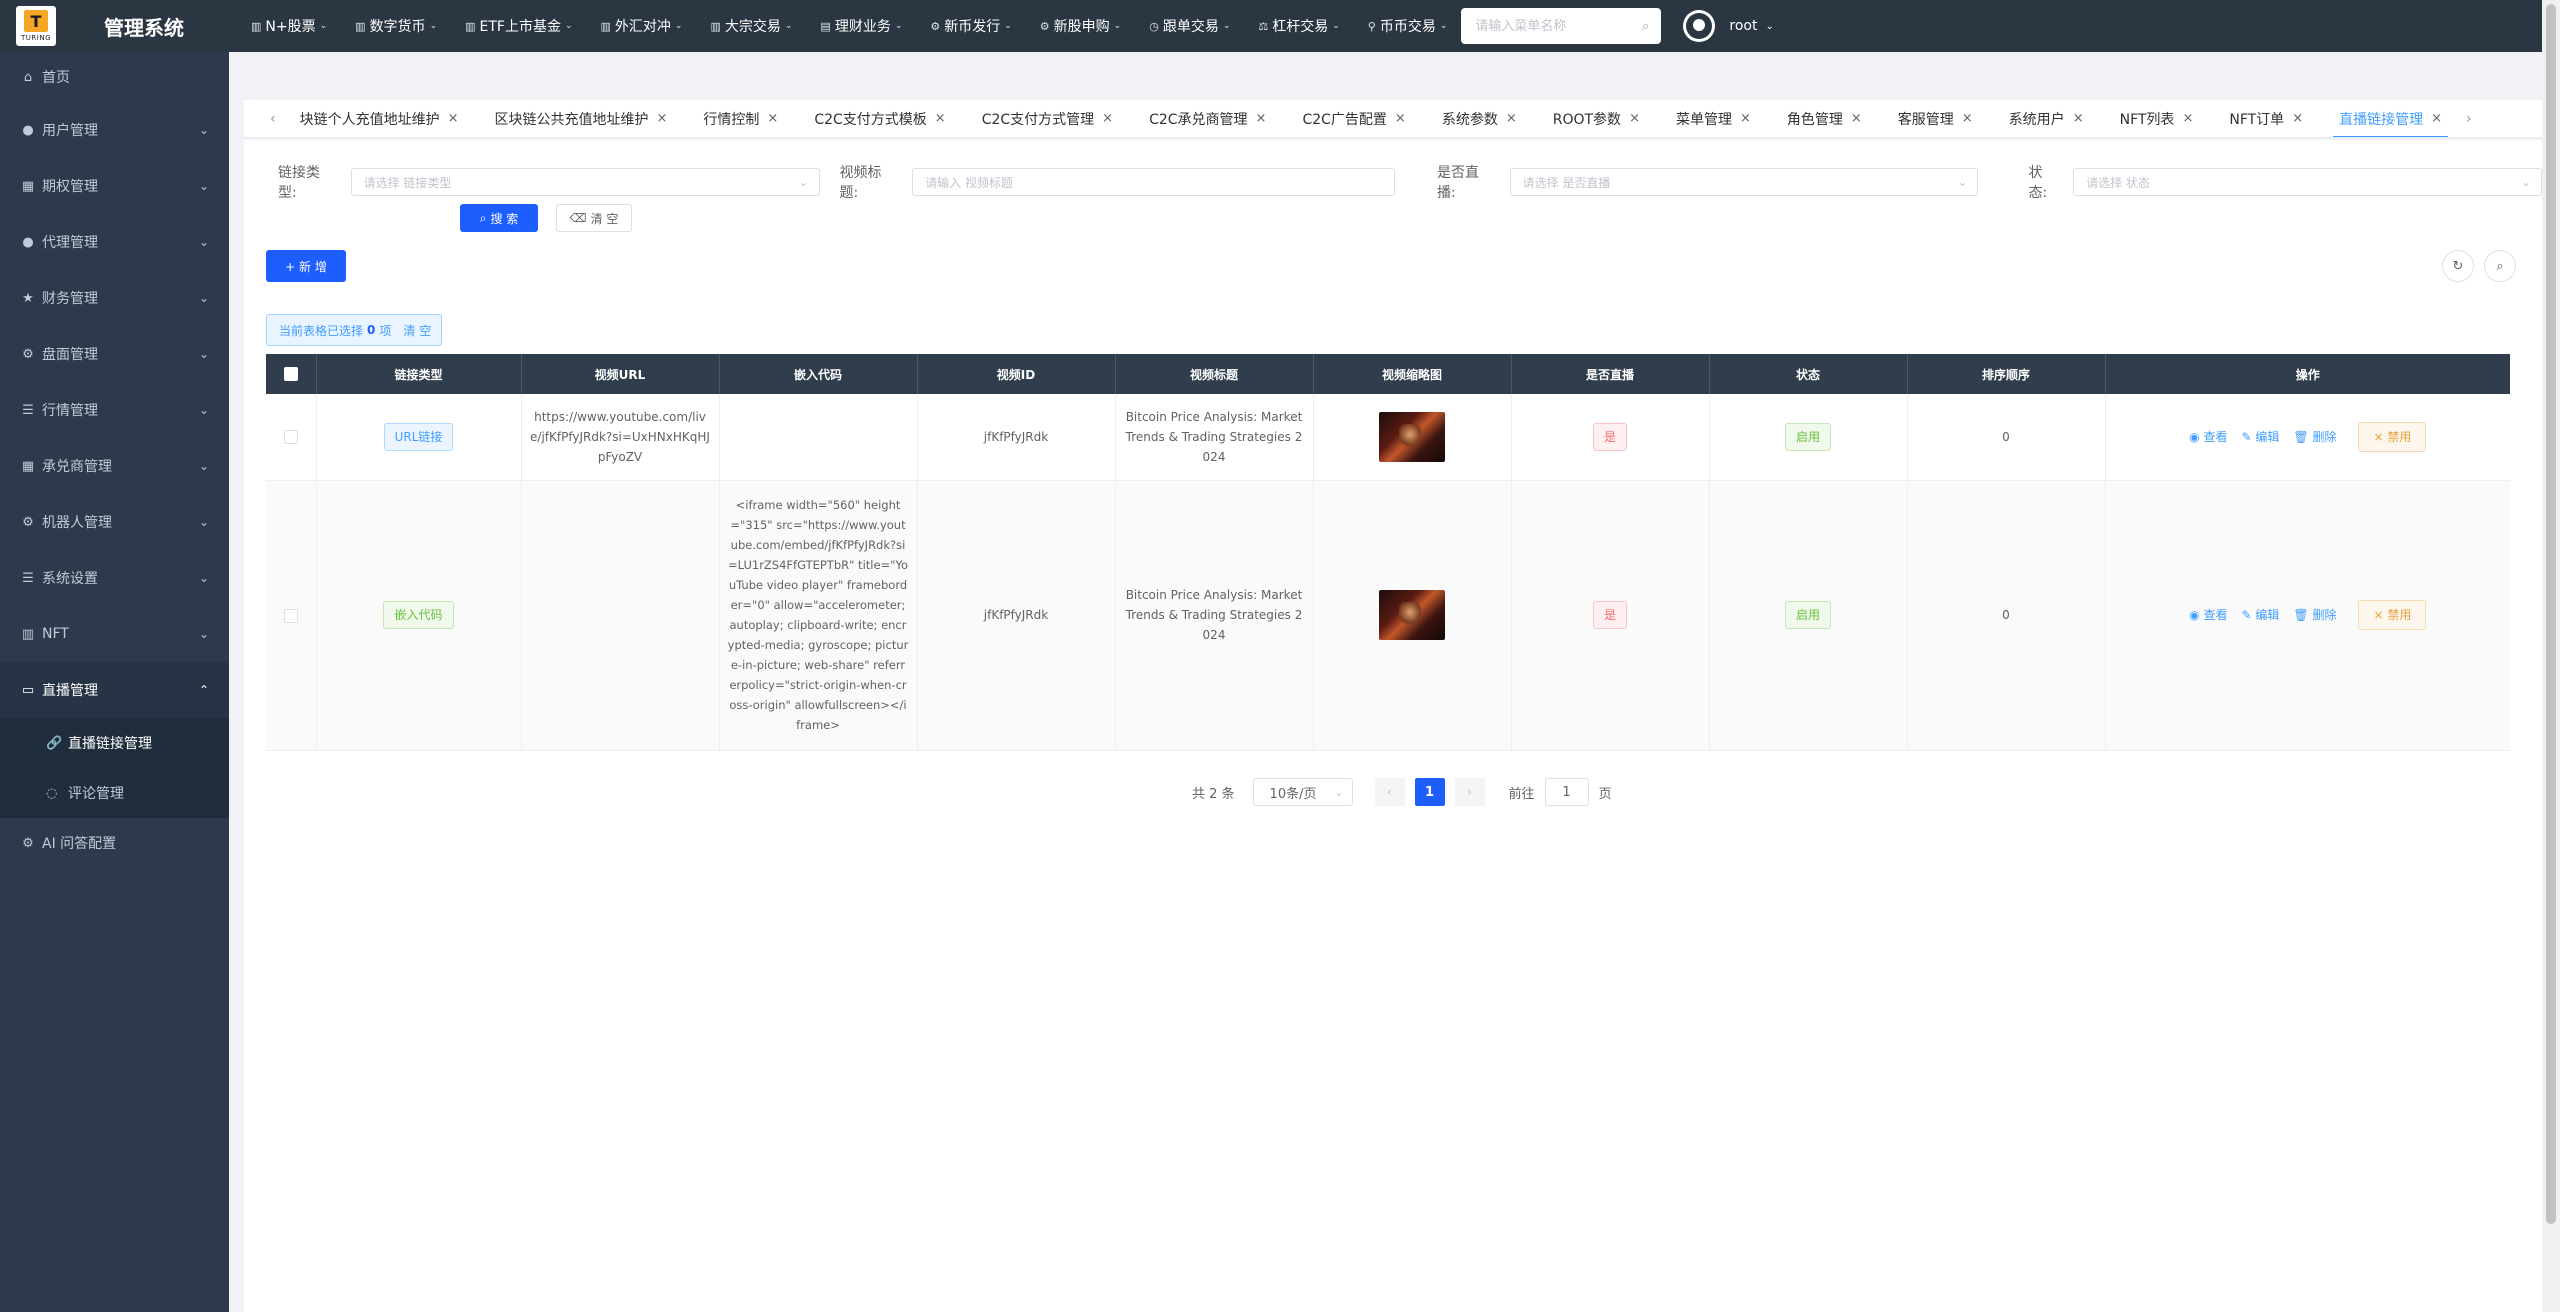 The width and height of the screenshot is (2560, 1312). What do you see at coordinates (585, 182) in the screenshot?
I see `link-type-select: 请选择 链接类型 ⌄` at bounding box center [585, 182].